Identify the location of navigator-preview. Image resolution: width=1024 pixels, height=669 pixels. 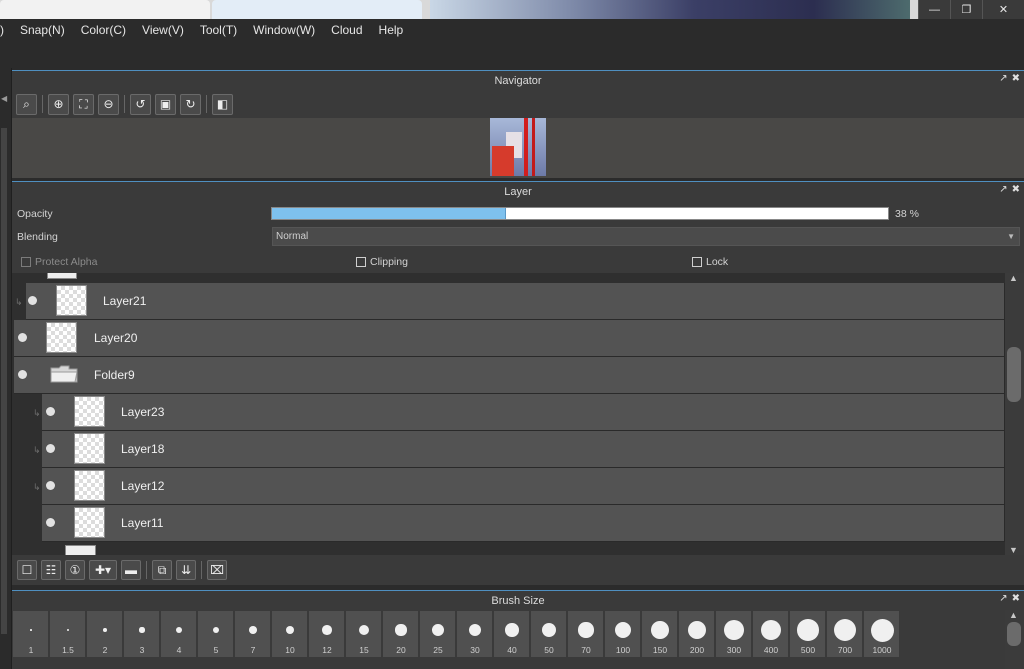
(518, 148).